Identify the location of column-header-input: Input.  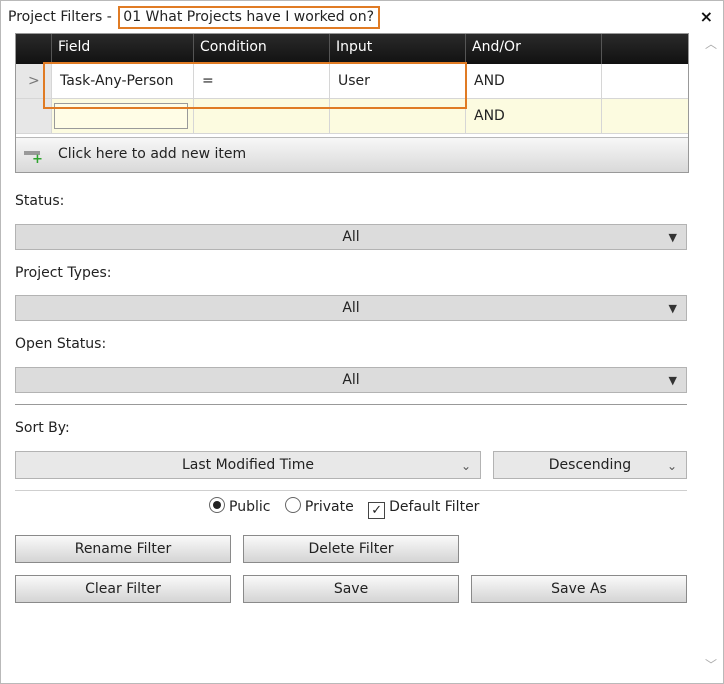
(398, 49).